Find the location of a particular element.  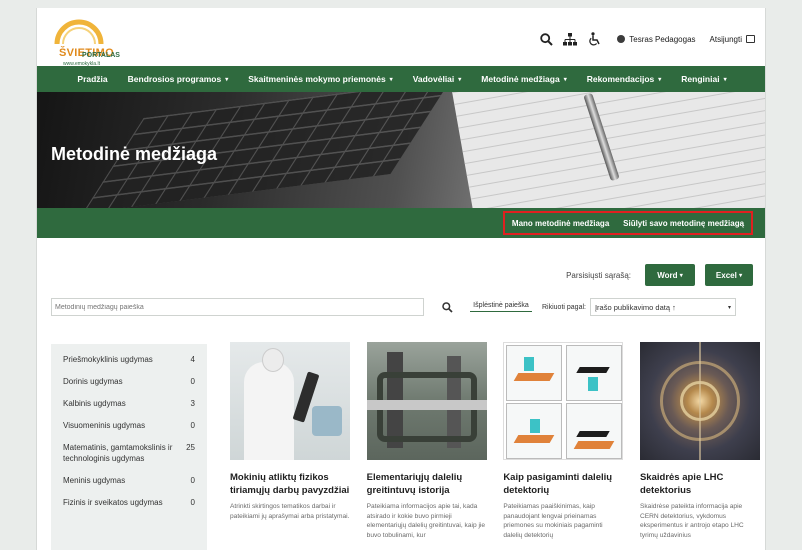

nav-item-curricula: Bendrosios programos ▾ is located at coordinates (178, 79).